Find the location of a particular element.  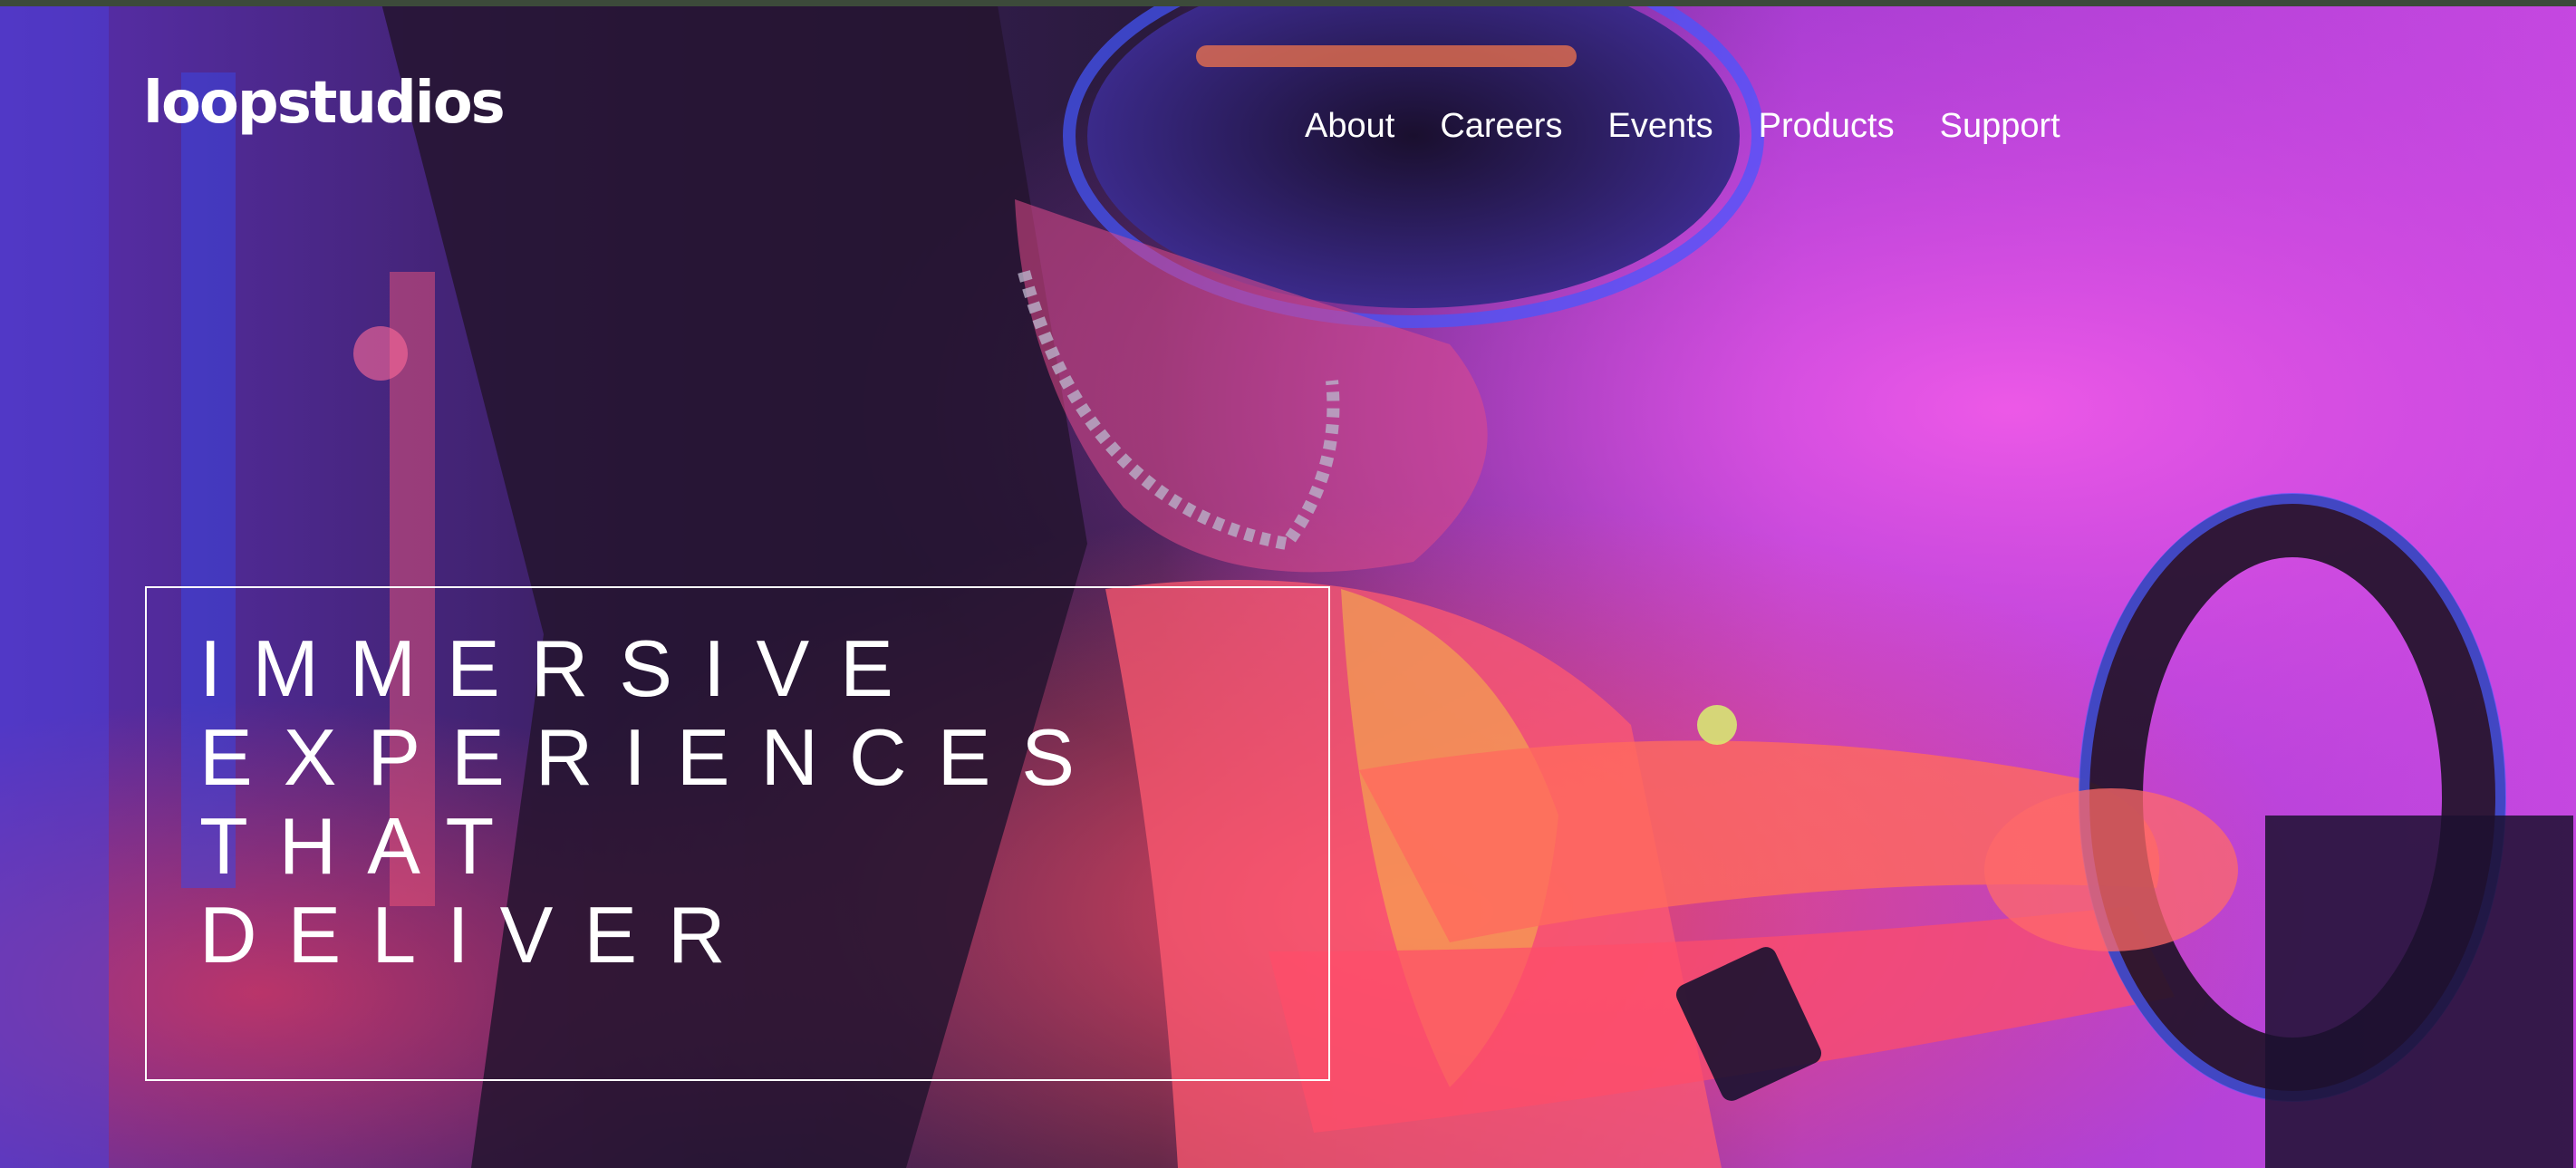

hero-headline: IMMERSIVE EXPERIENCES THAT DELIVER is located at coordinates (652, 802).